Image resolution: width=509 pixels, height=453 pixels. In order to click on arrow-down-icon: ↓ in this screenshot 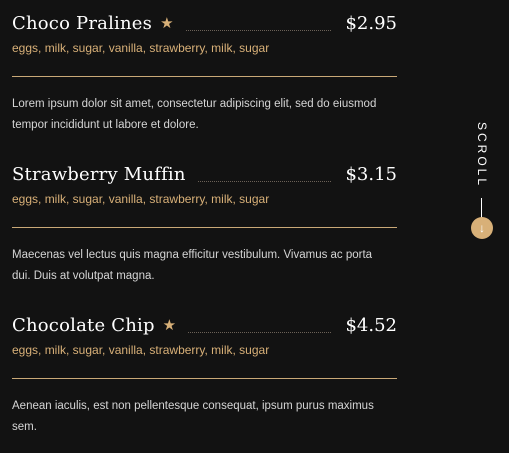, I will do `click(482, 228)`.